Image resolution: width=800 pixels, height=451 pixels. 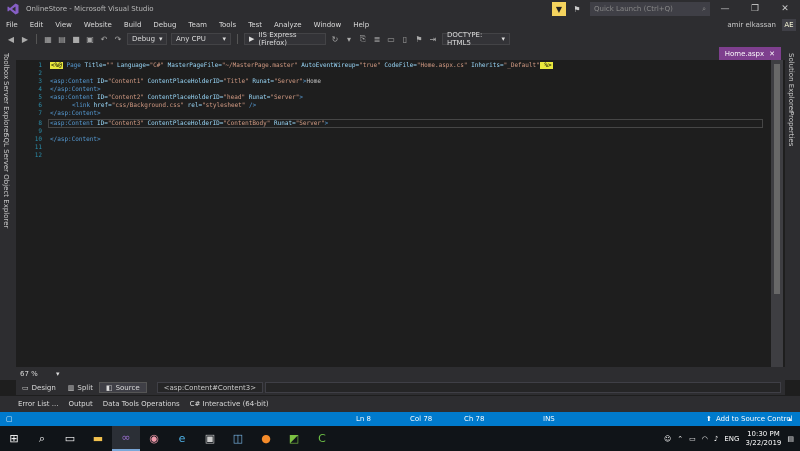 I want to click on document-tab-strip: Home.aspx ✕, so click(x=400, y=54).